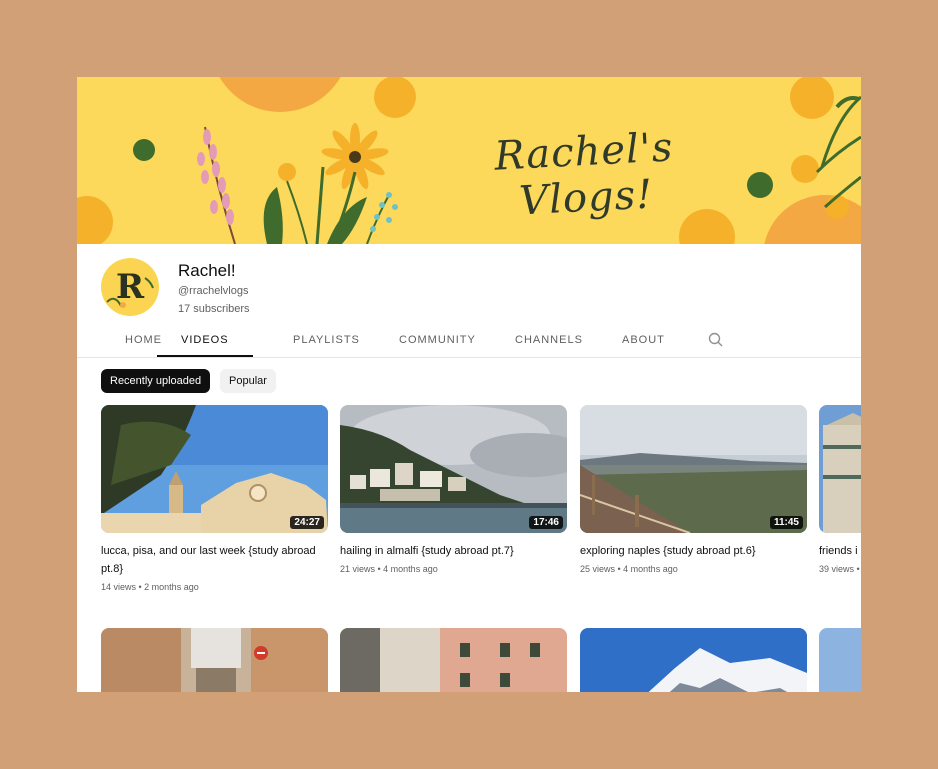  Describe the element at coordinates (840, 551) in the screenshot. I see `video-title: friends i` at that location.